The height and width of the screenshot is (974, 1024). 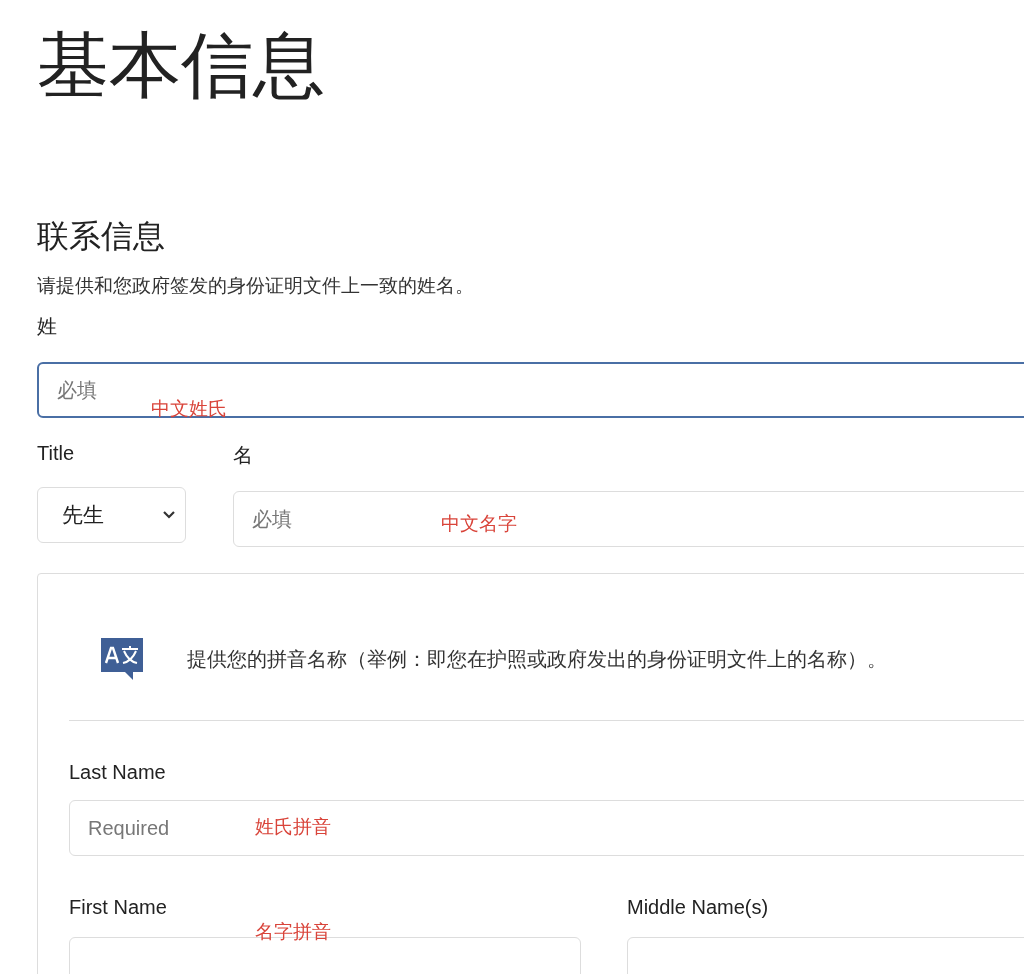 I want to click on chevron-down-icon, so click(x=169, y=515).